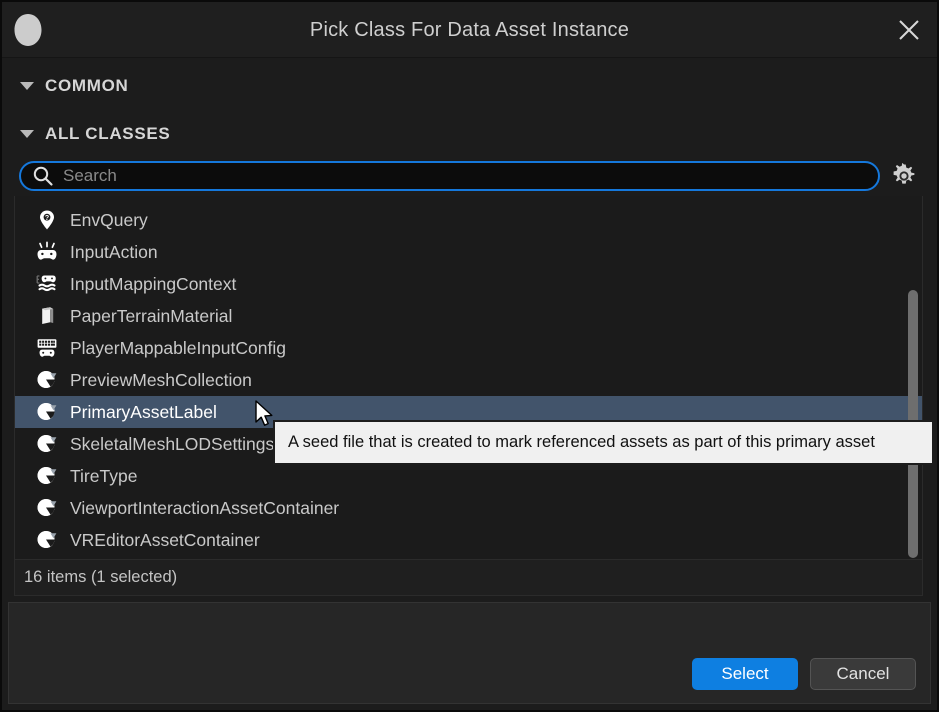  I want to click on list-item-label: InputMappingContext, so click(153, 283).